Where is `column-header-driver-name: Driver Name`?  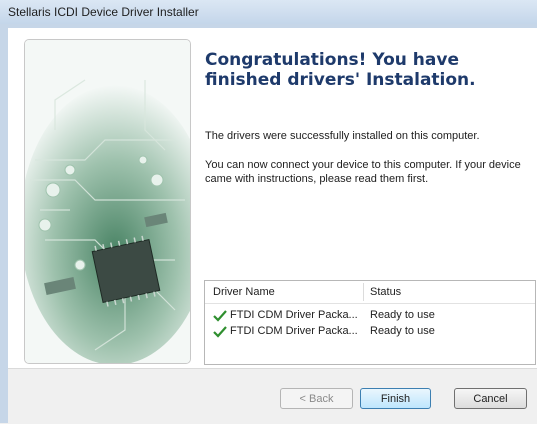 column-header-driver-name: Driver Name is located at coordinates (244, 292).